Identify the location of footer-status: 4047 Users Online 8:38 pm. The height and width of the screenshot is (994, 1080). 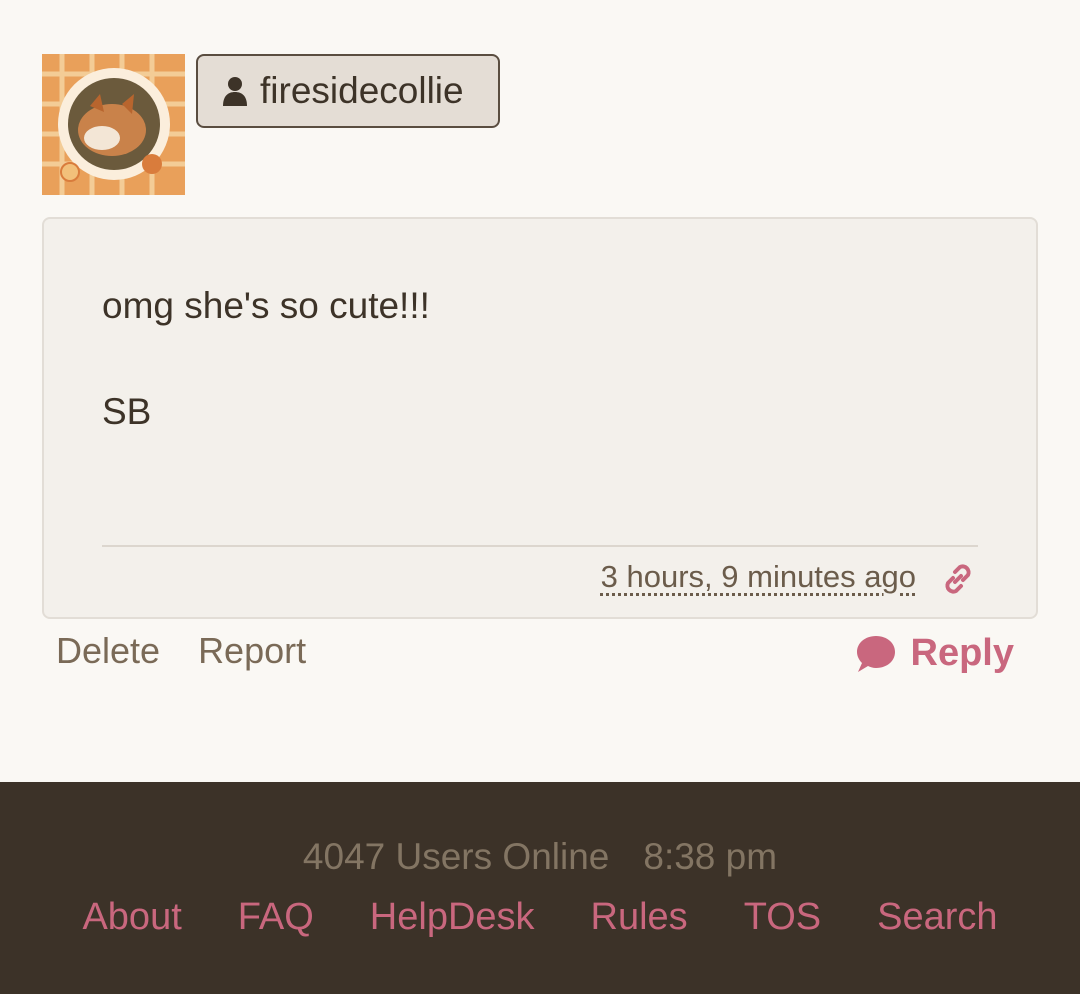
(540, 857).